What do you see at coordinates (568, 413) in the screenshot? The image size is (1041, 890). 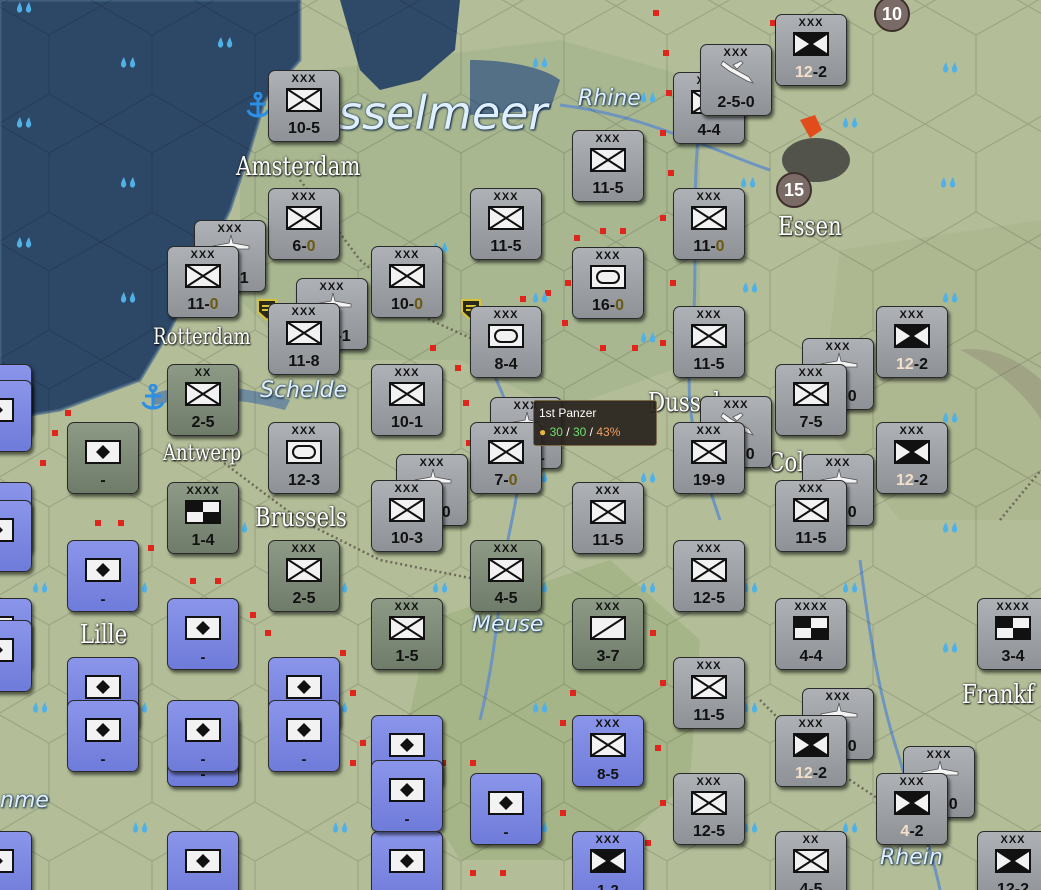 I see `tooltip-unit-name: 1st Panzer` at bounding box center [568, 413].